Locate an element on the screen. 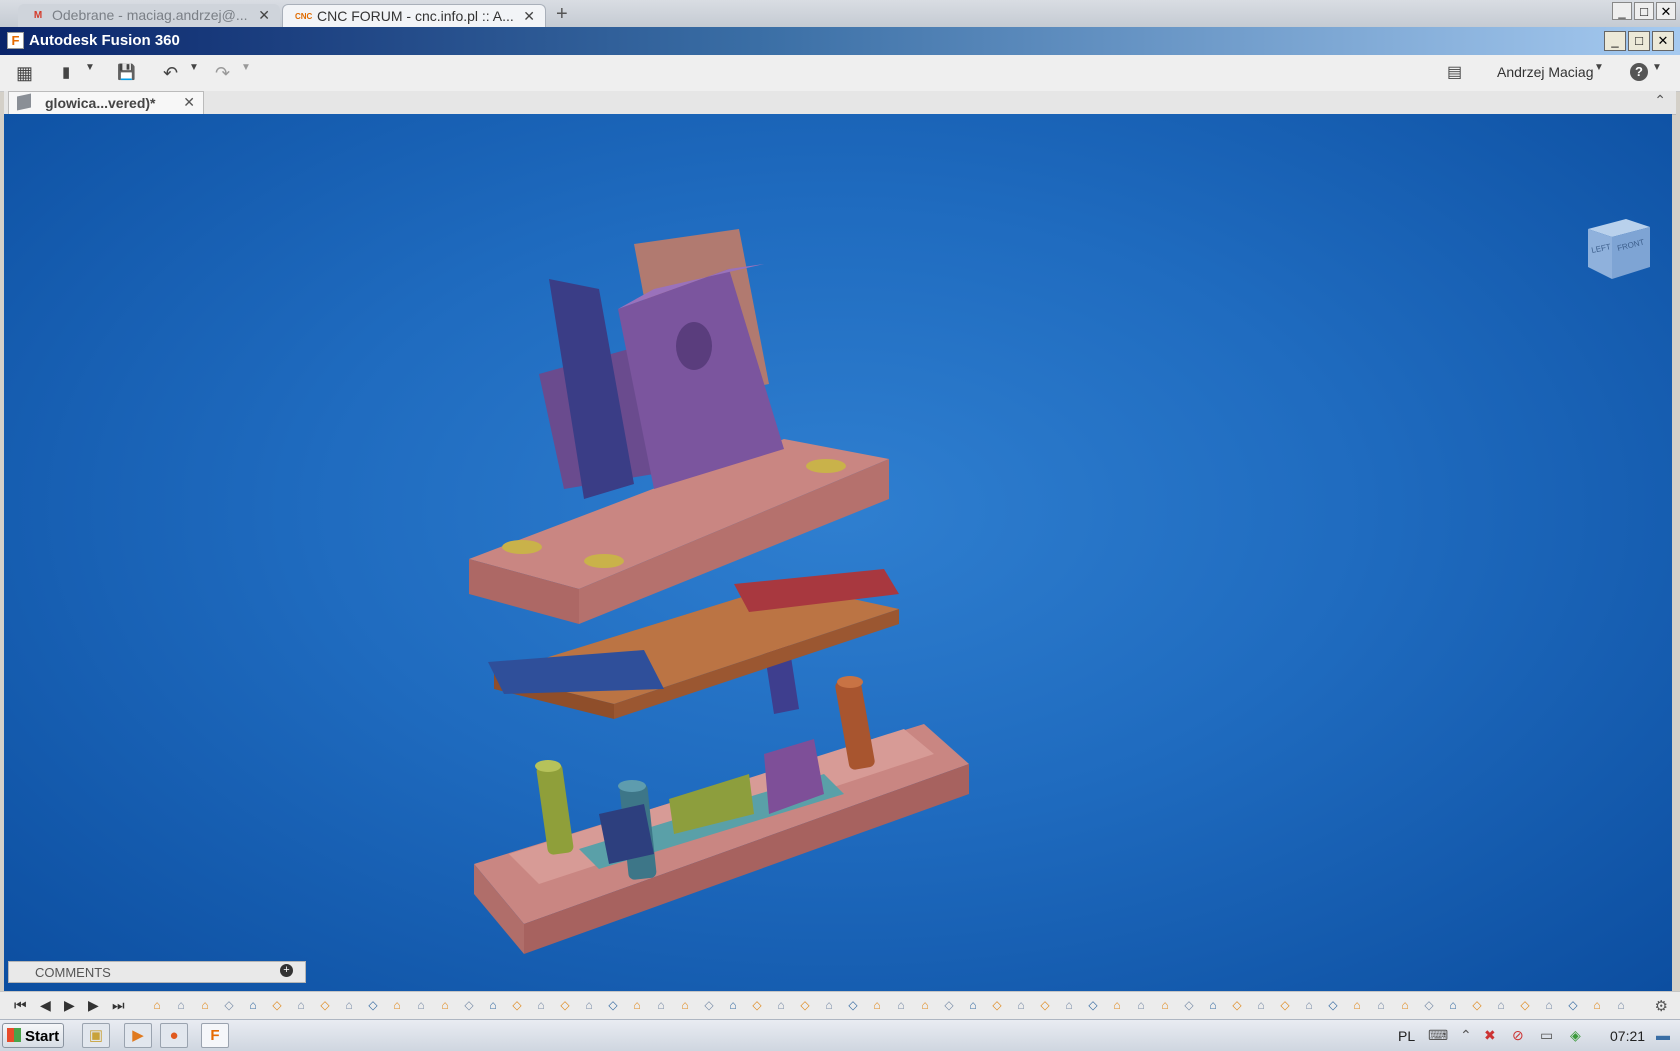 This screenshot has height=1051, width=1680. display-icon: ▭ is located at coordinates (1546, 1035).